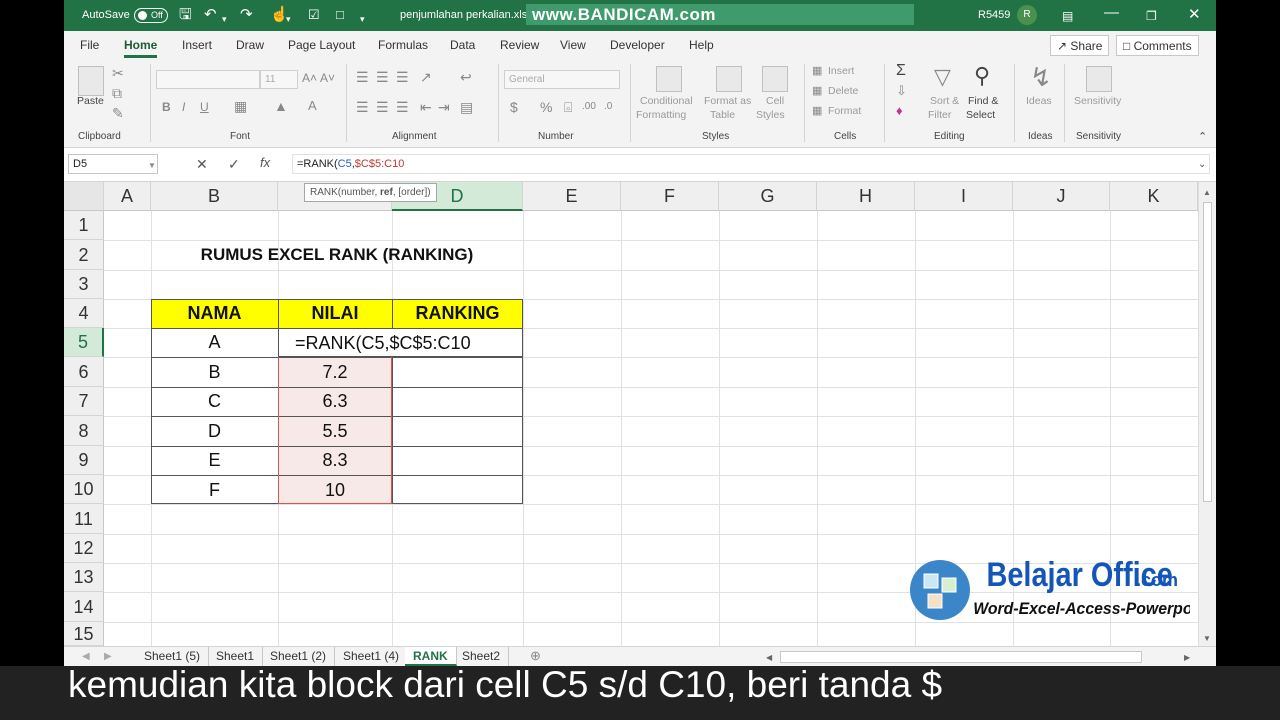 The width and height of the screenshot is (1280, 720). I want to click on tab-data: Data, so click(462, 45).